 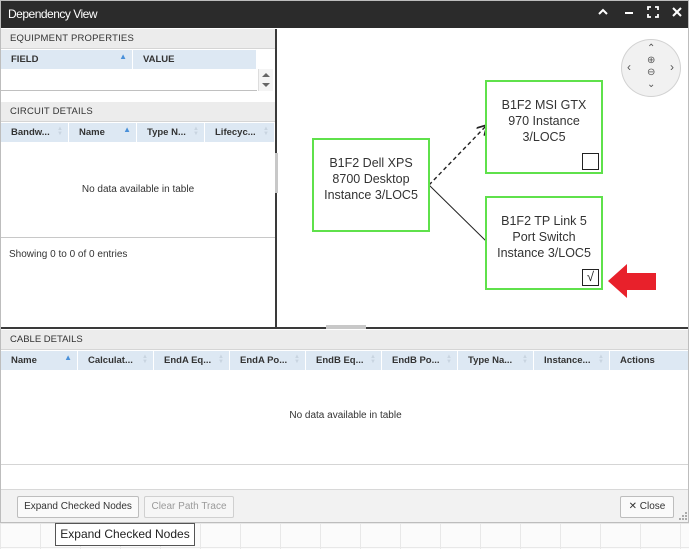 What do you see at coordinates (629, 14) in the screenshot?
I see `minimize-icon` at bounding box center [629, 14].